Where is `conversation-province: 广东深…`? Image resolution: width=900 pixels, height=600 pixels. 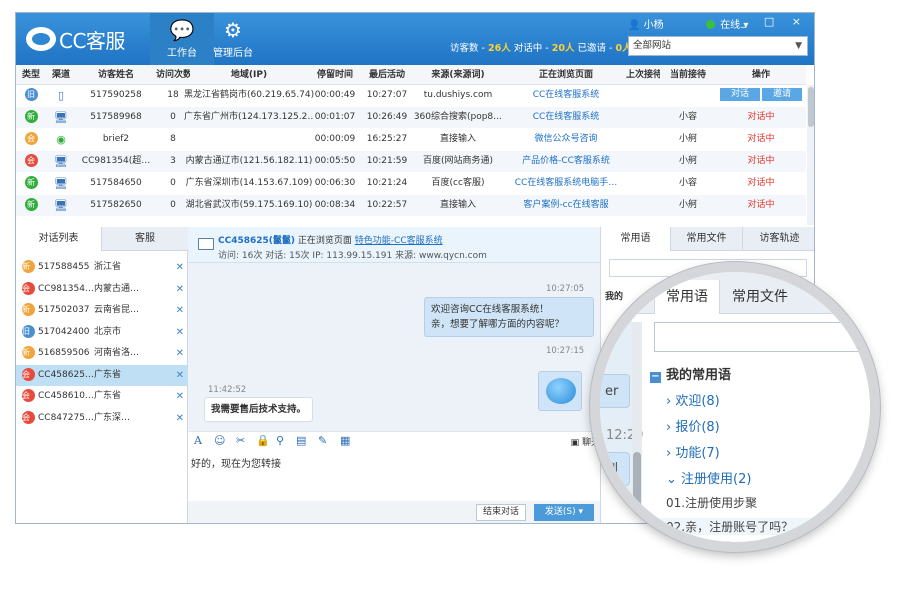
conversation-province: 广东深… is located at coordinates (112, 417).